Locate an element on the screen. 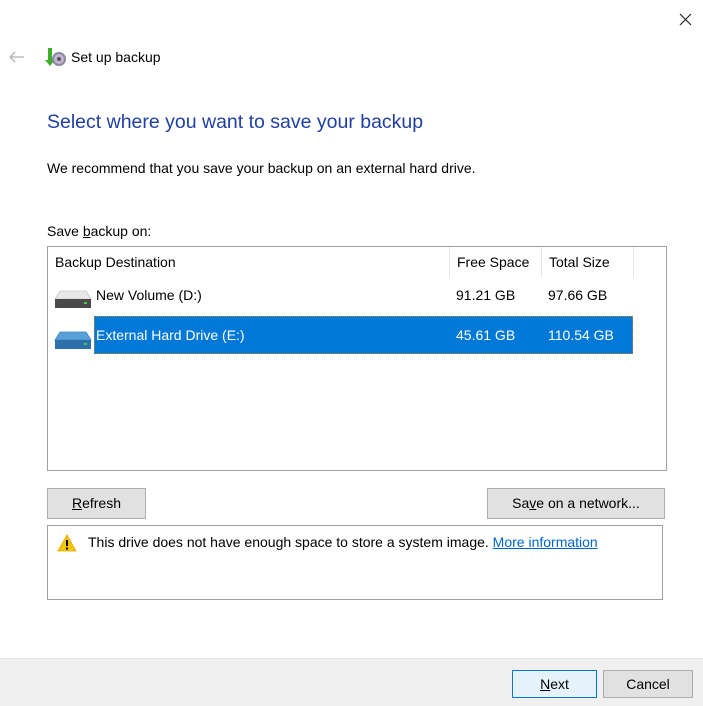  total-size: 97.66 GB is located at coordinates (578, 295).